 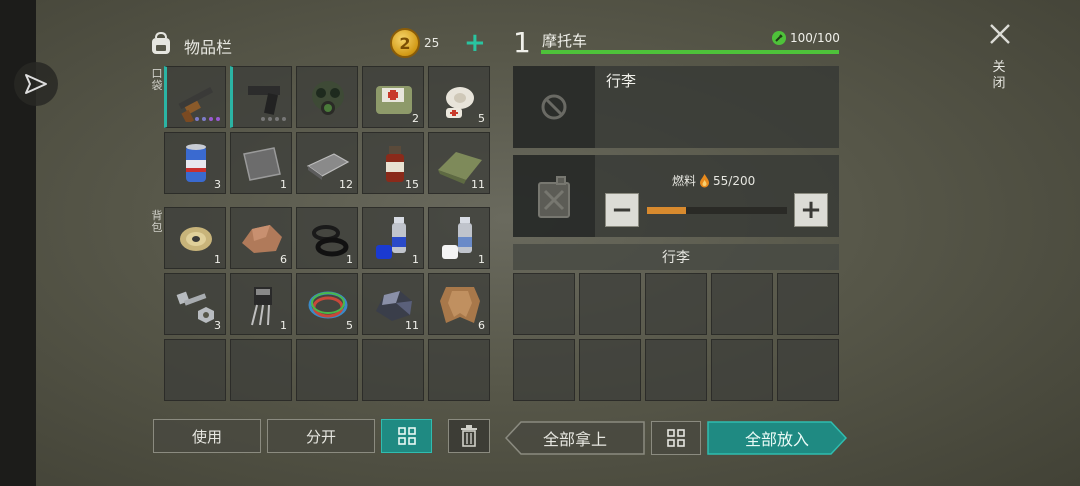 What do you see at coordinates (522, 42) in the screenshot?
I see `vehicle-number: 1` at bounding box center [522, 42].